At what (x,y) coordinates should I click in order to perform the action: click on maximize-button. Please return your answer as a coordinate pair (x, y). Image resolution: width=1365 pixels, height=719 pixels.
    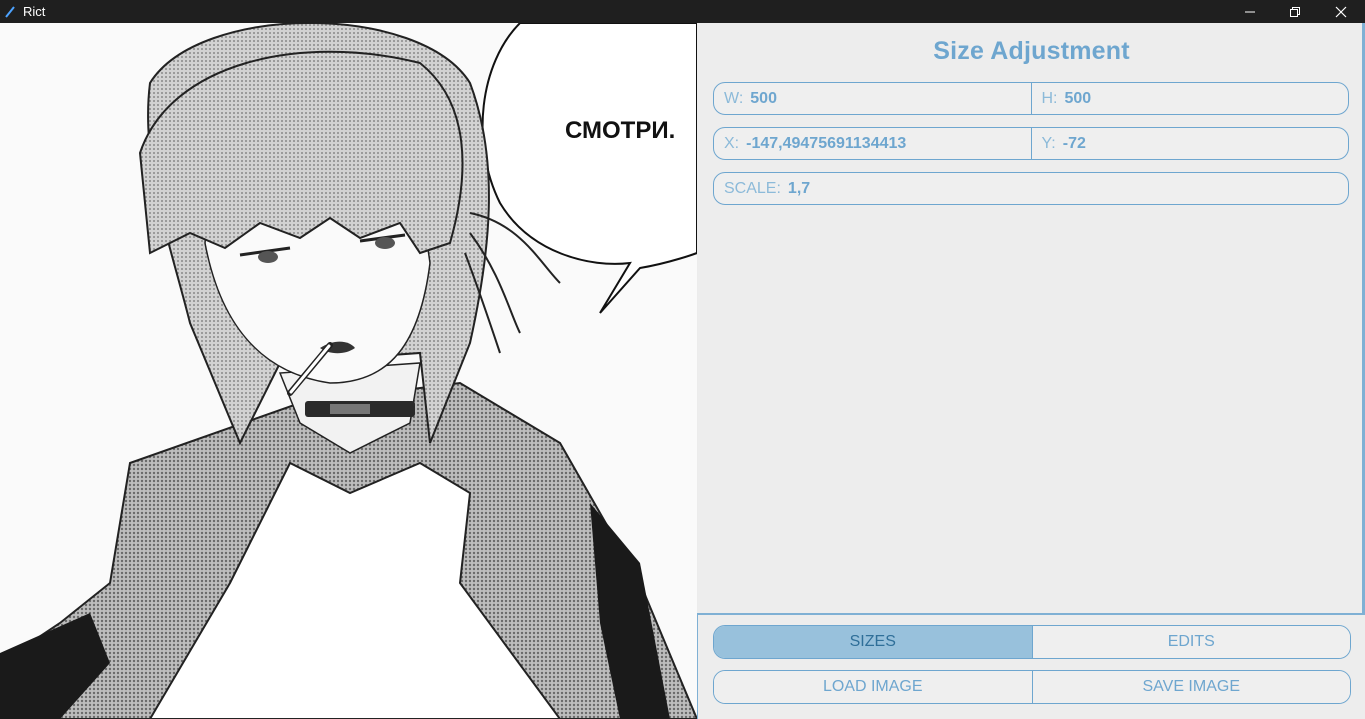
    Looking at the image, I should click on (1295, 11).